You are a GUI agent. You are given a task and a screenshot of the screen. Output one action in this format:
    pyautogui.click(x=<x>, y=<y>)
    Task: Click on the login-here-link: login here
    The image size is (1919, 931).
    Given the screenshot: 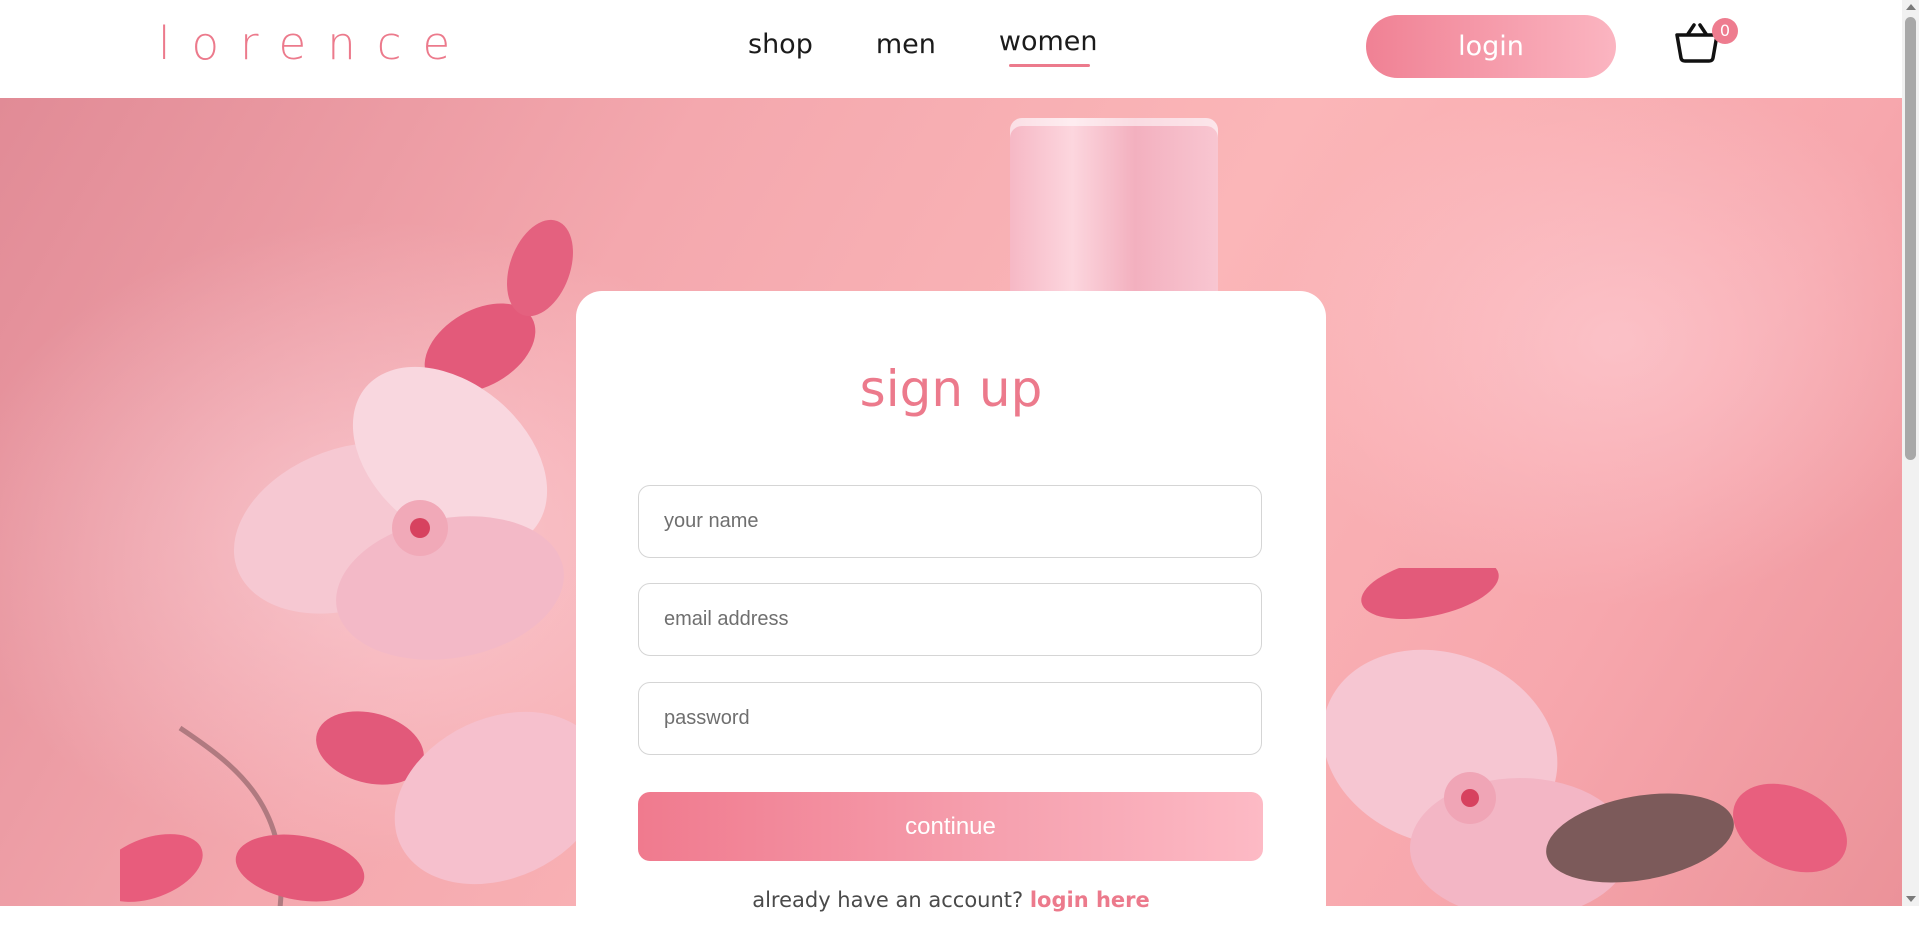 What is the action you would take?
    pyautogui.click(x=1090, y=900)
    